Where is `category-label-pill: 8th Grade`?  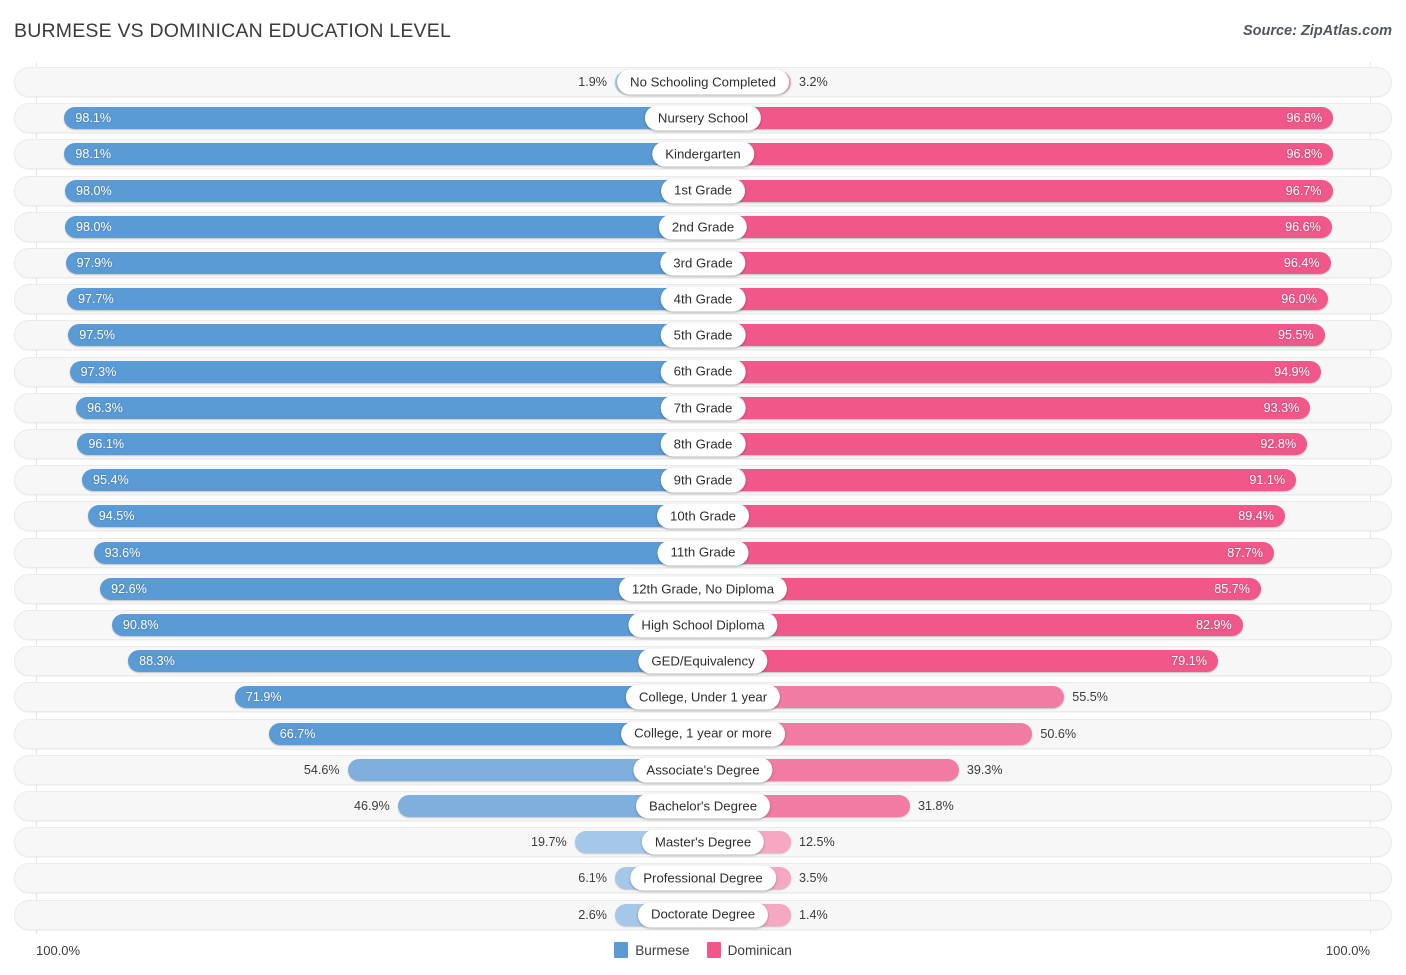 category-label-pill: 8th Grade is located at coordinates (703, 444).